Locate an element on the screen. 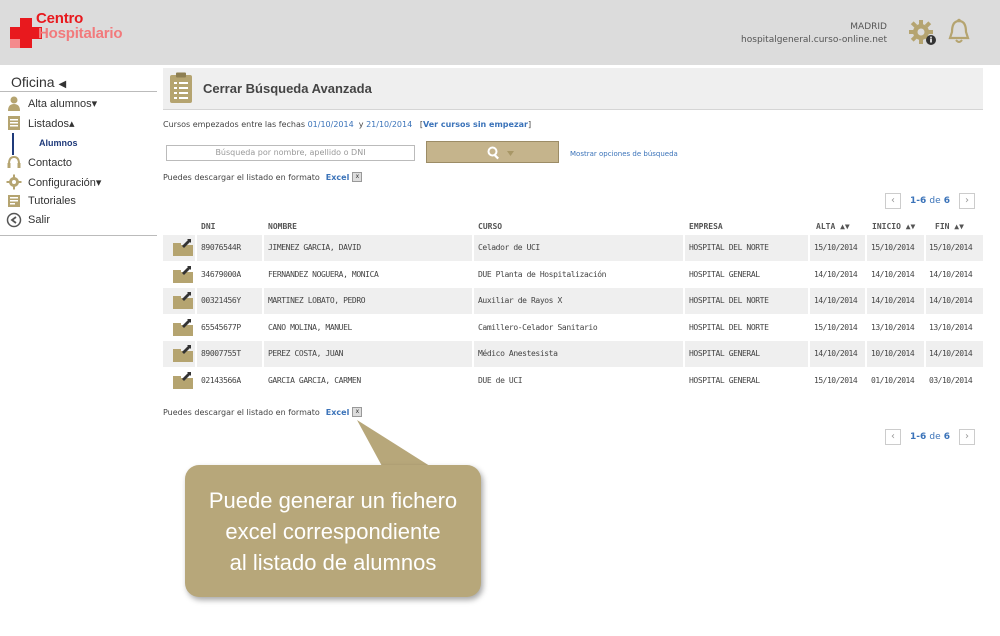  cell-nombre: PEREZ COSTA, JUAN is located at coordinates (306, 354).